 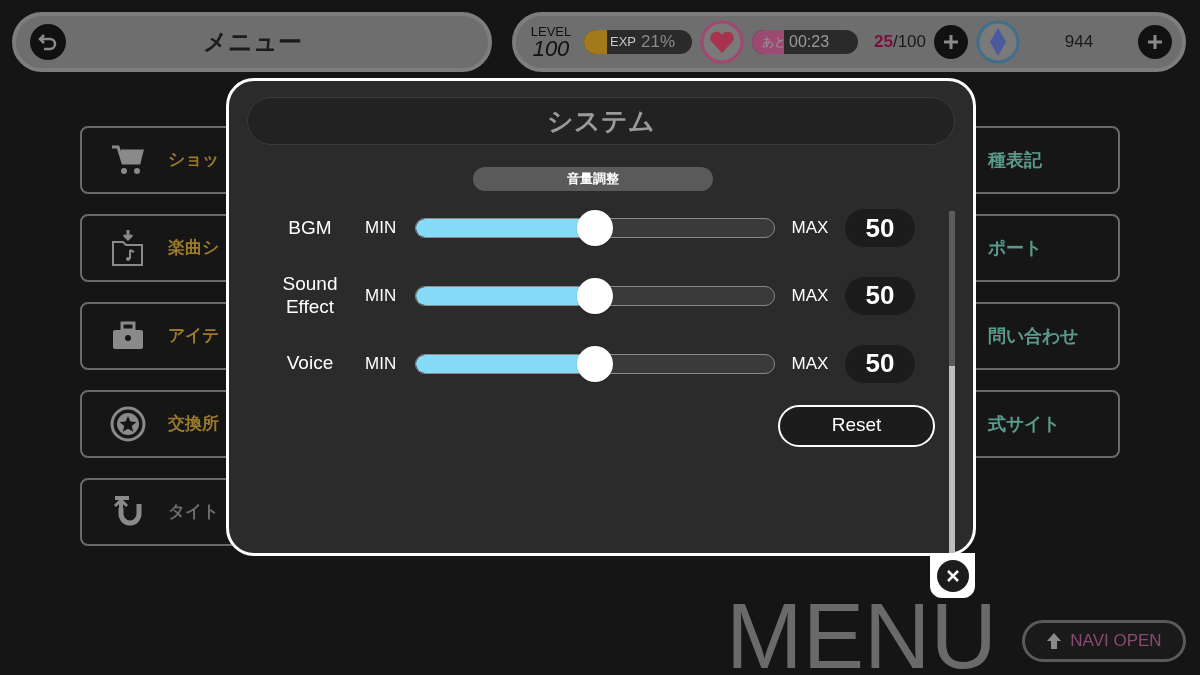 I want to click on menu-label: ショッ, so click(x=193, y=160).